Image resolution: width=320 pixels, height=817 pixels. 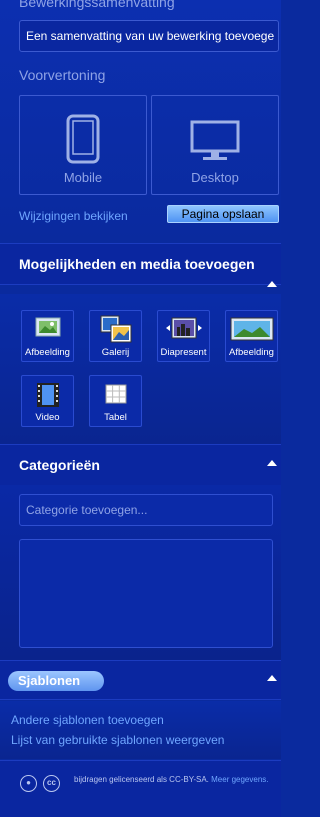 I want to click on media-item-image: Afbeelding, so click(x=47, y=336).